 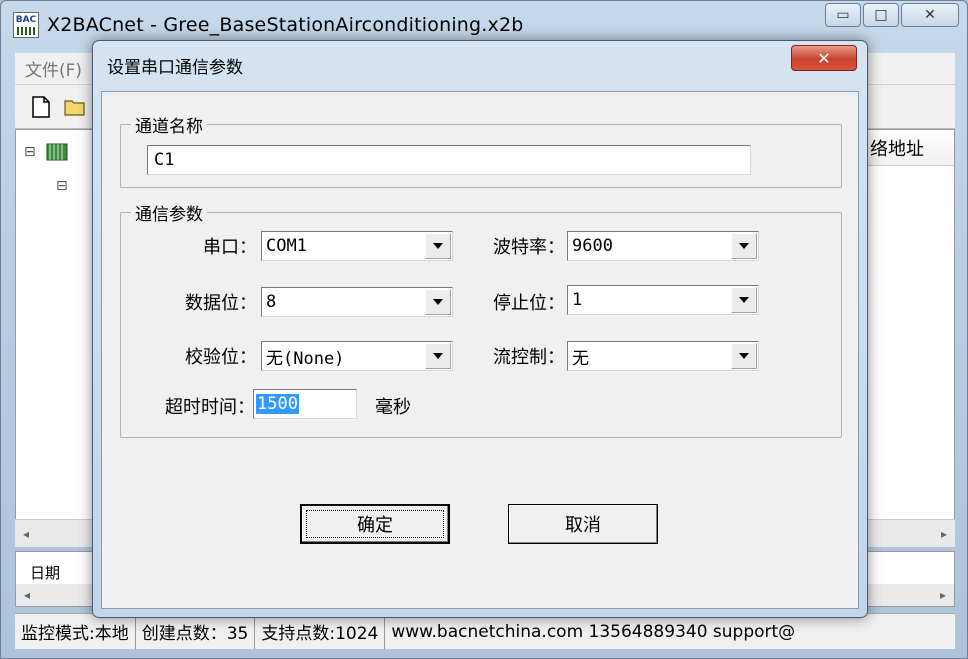 What do you see at coordinates (26, 31) in the screenshot?
I see `app-icon-bars` at bounding box center [26, 31].